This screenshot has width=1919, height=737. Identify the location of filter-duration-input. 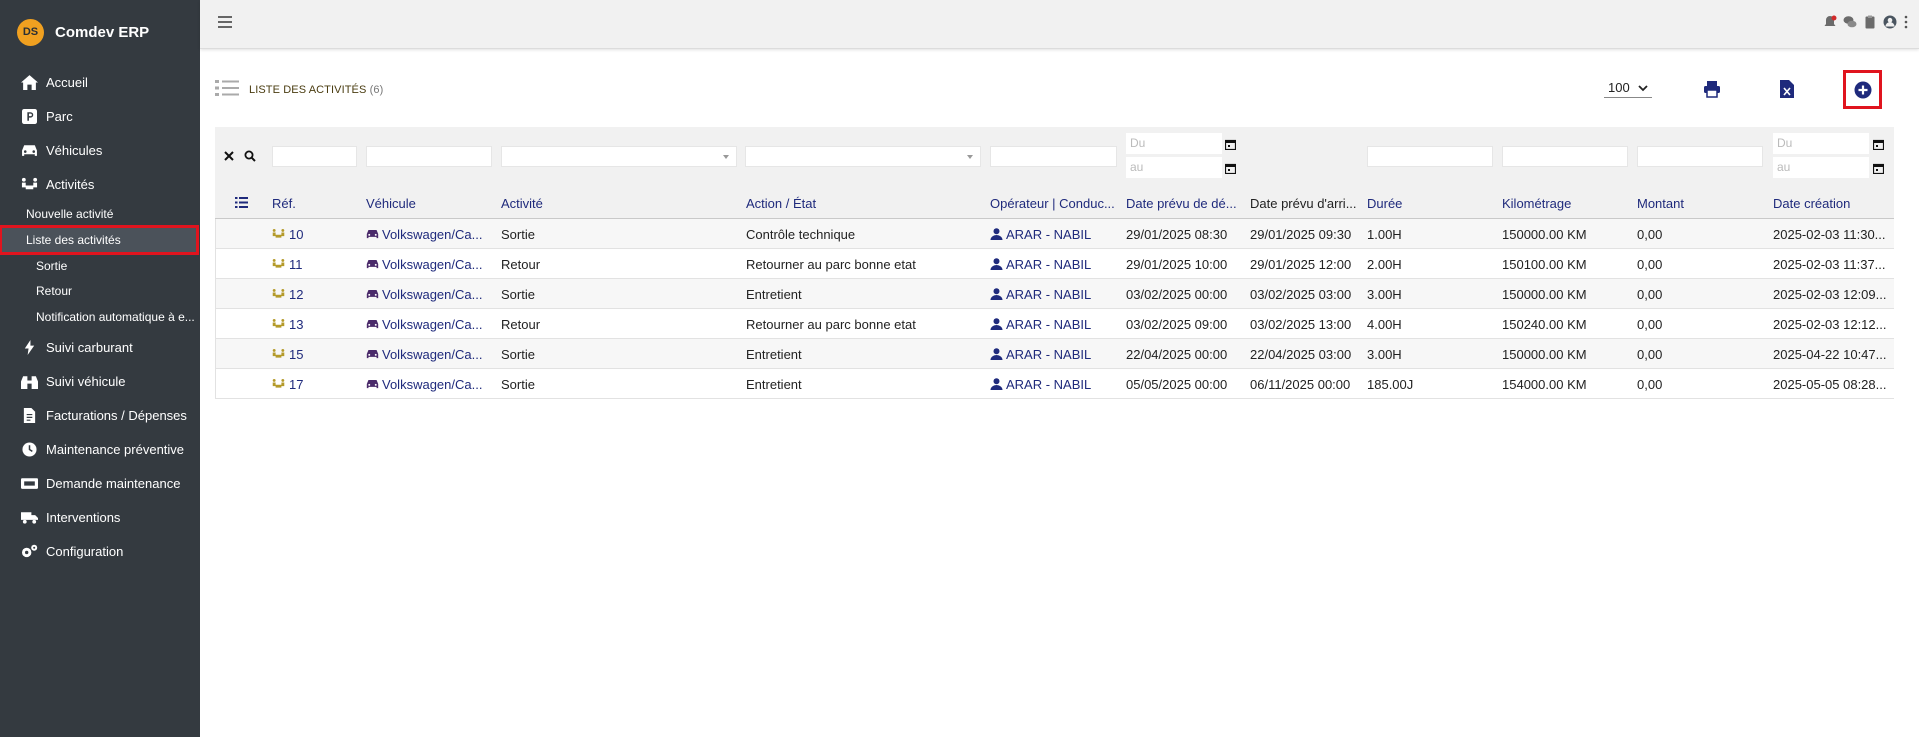
(1430, 156).